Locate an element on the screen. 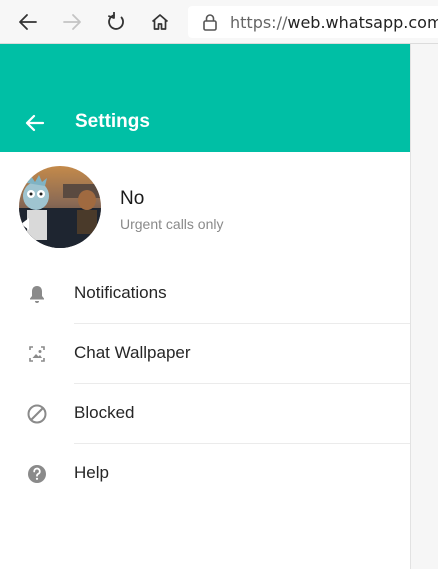 This screenshot has height=569, width=438. browser-home-button is located at coordinates (160, 22).